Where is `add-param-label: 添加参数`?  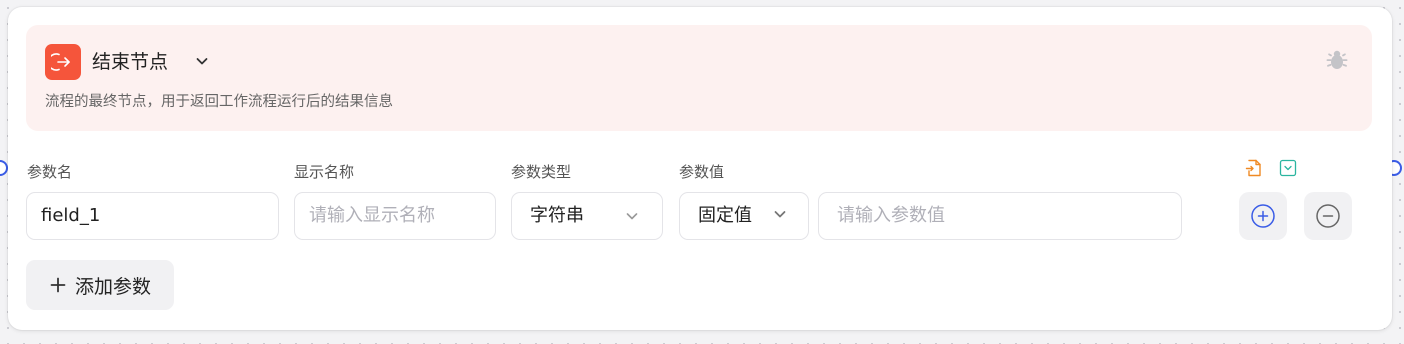
add-param-label: 添加参数 is located at coordinates (112, 286).